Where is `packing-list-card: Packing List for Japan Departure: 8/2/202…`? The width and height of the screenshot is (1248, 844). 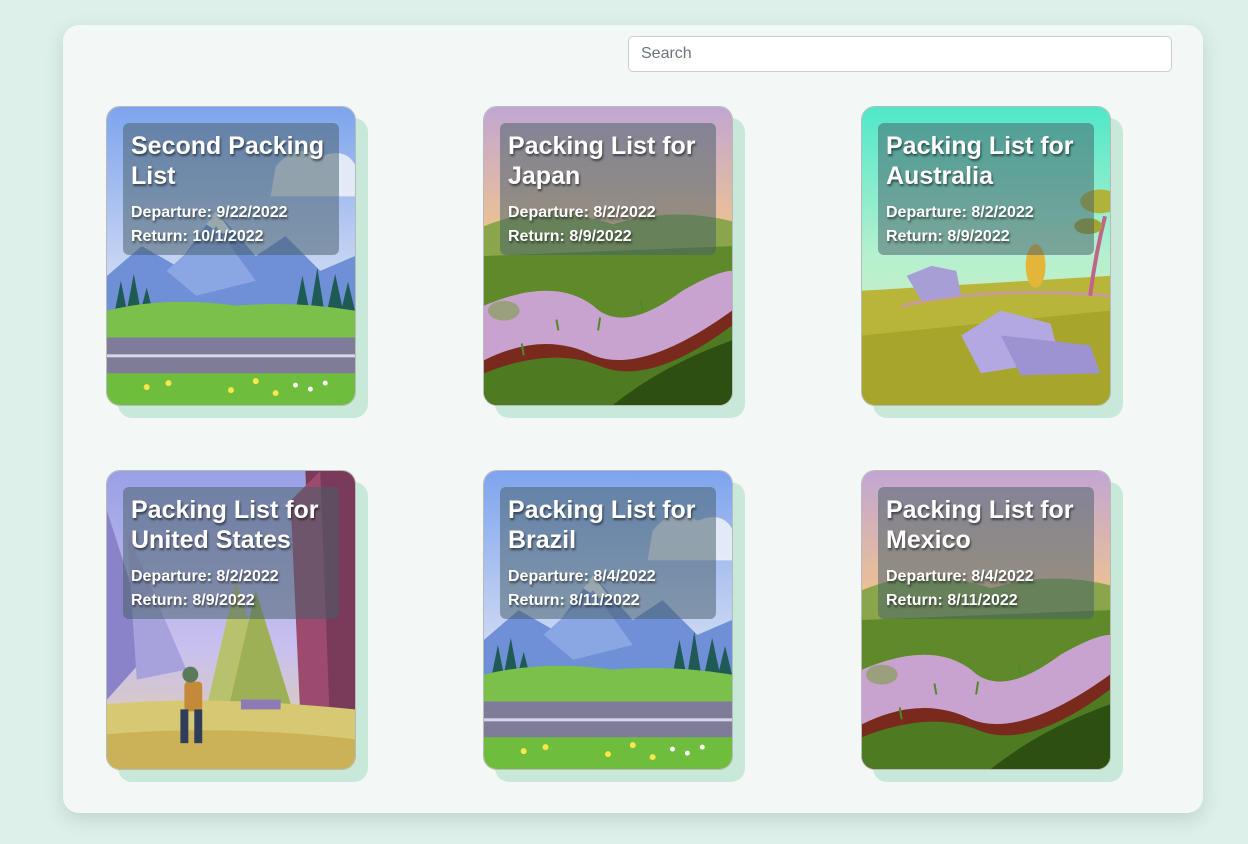 packing-list-card: Packing List for Japan Departure: 8/2/202… is located at coordinates (608, 256).